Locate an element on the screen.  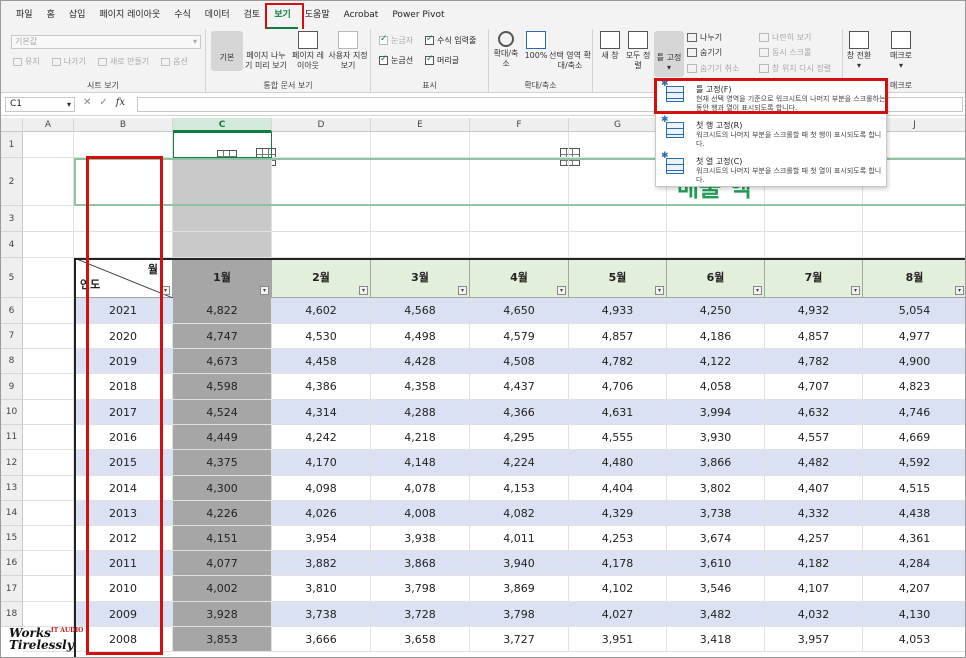
name-box: C1 ▾ is located at coordinates (40, 104).